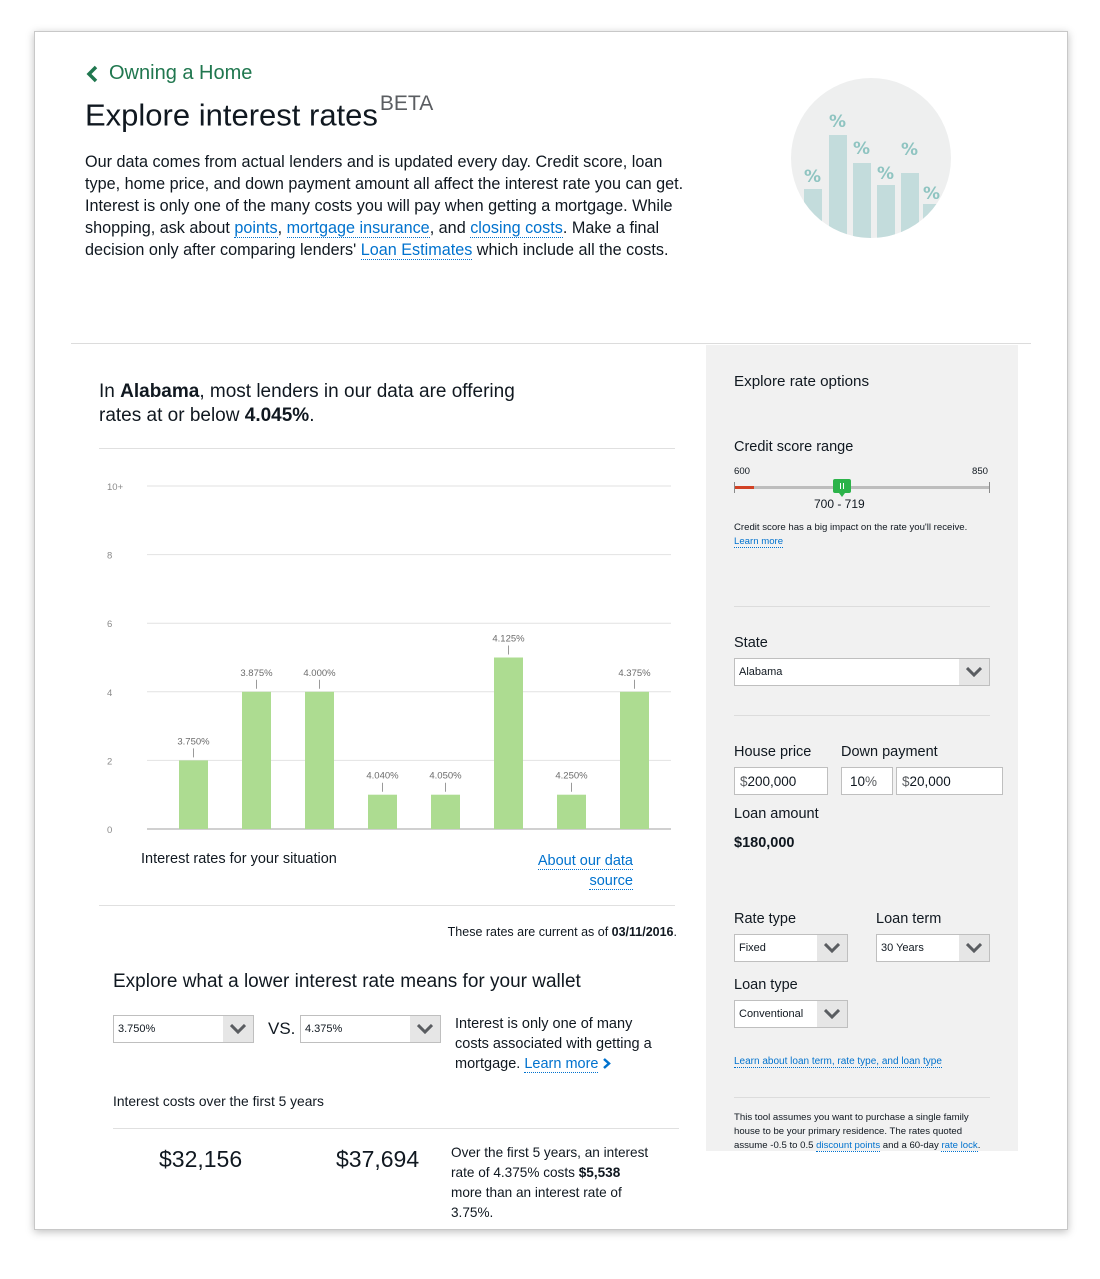 The height and width of the screenshot is (1279, 1100). I want to click on chart-xlabel: Interest rates for your situation, so click(239, 859).